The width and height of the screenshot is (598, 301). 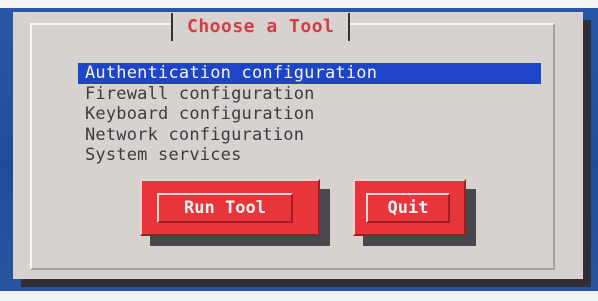 I want to click on screen-top-border, so click(x=299, y=4).